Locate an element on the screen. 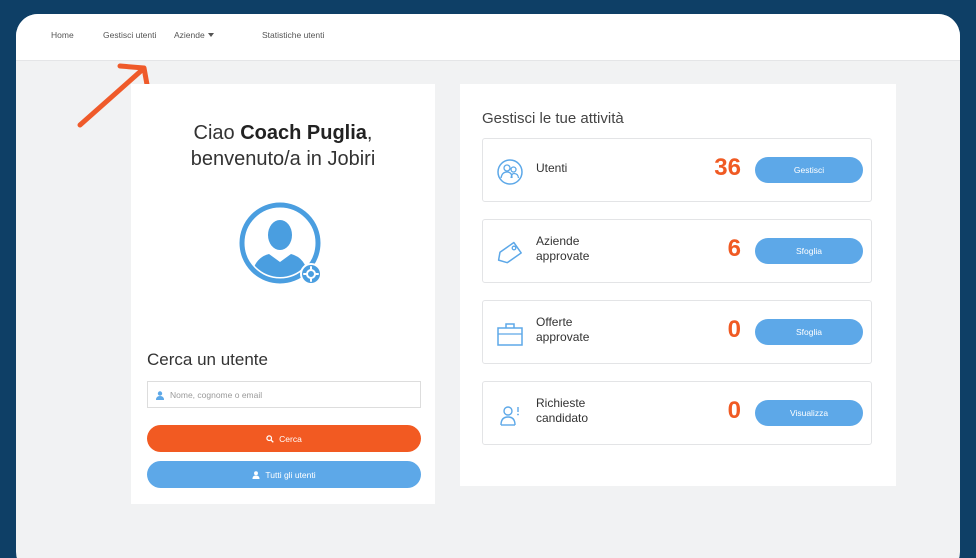 This screenshot has width=976, height=558. greeting-line2: benvenuto/a in Jobiri is located at coordinates (283, 159).